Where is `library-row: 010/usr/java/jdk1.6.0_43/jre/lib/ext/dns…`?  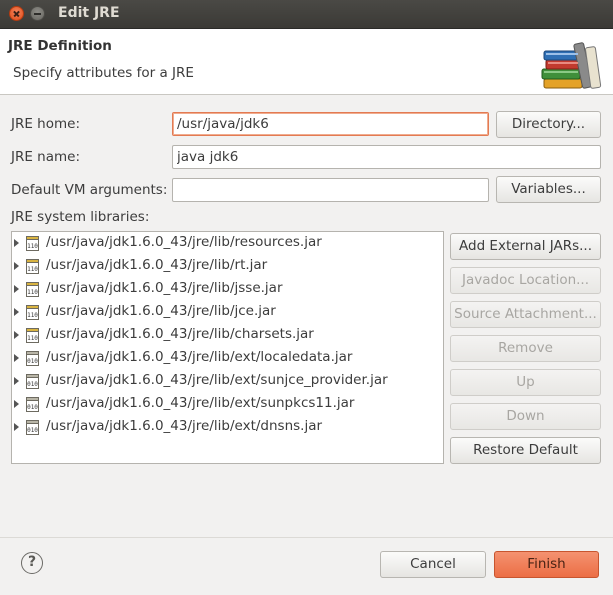 library-row: 010/usr/java/jdk1.6.0_43/jre/lib/ext/dns… is located at coordinates (227, 427).